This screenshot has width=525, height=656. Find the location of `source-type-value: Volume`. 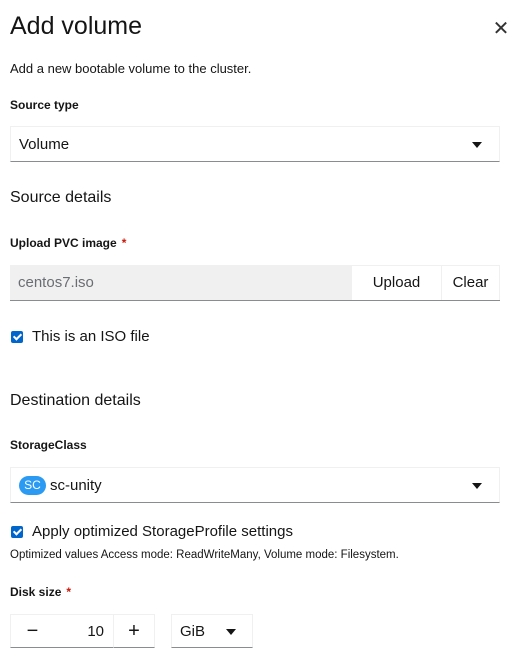

source-type-value: Volume is located at coordinates (44, 144).